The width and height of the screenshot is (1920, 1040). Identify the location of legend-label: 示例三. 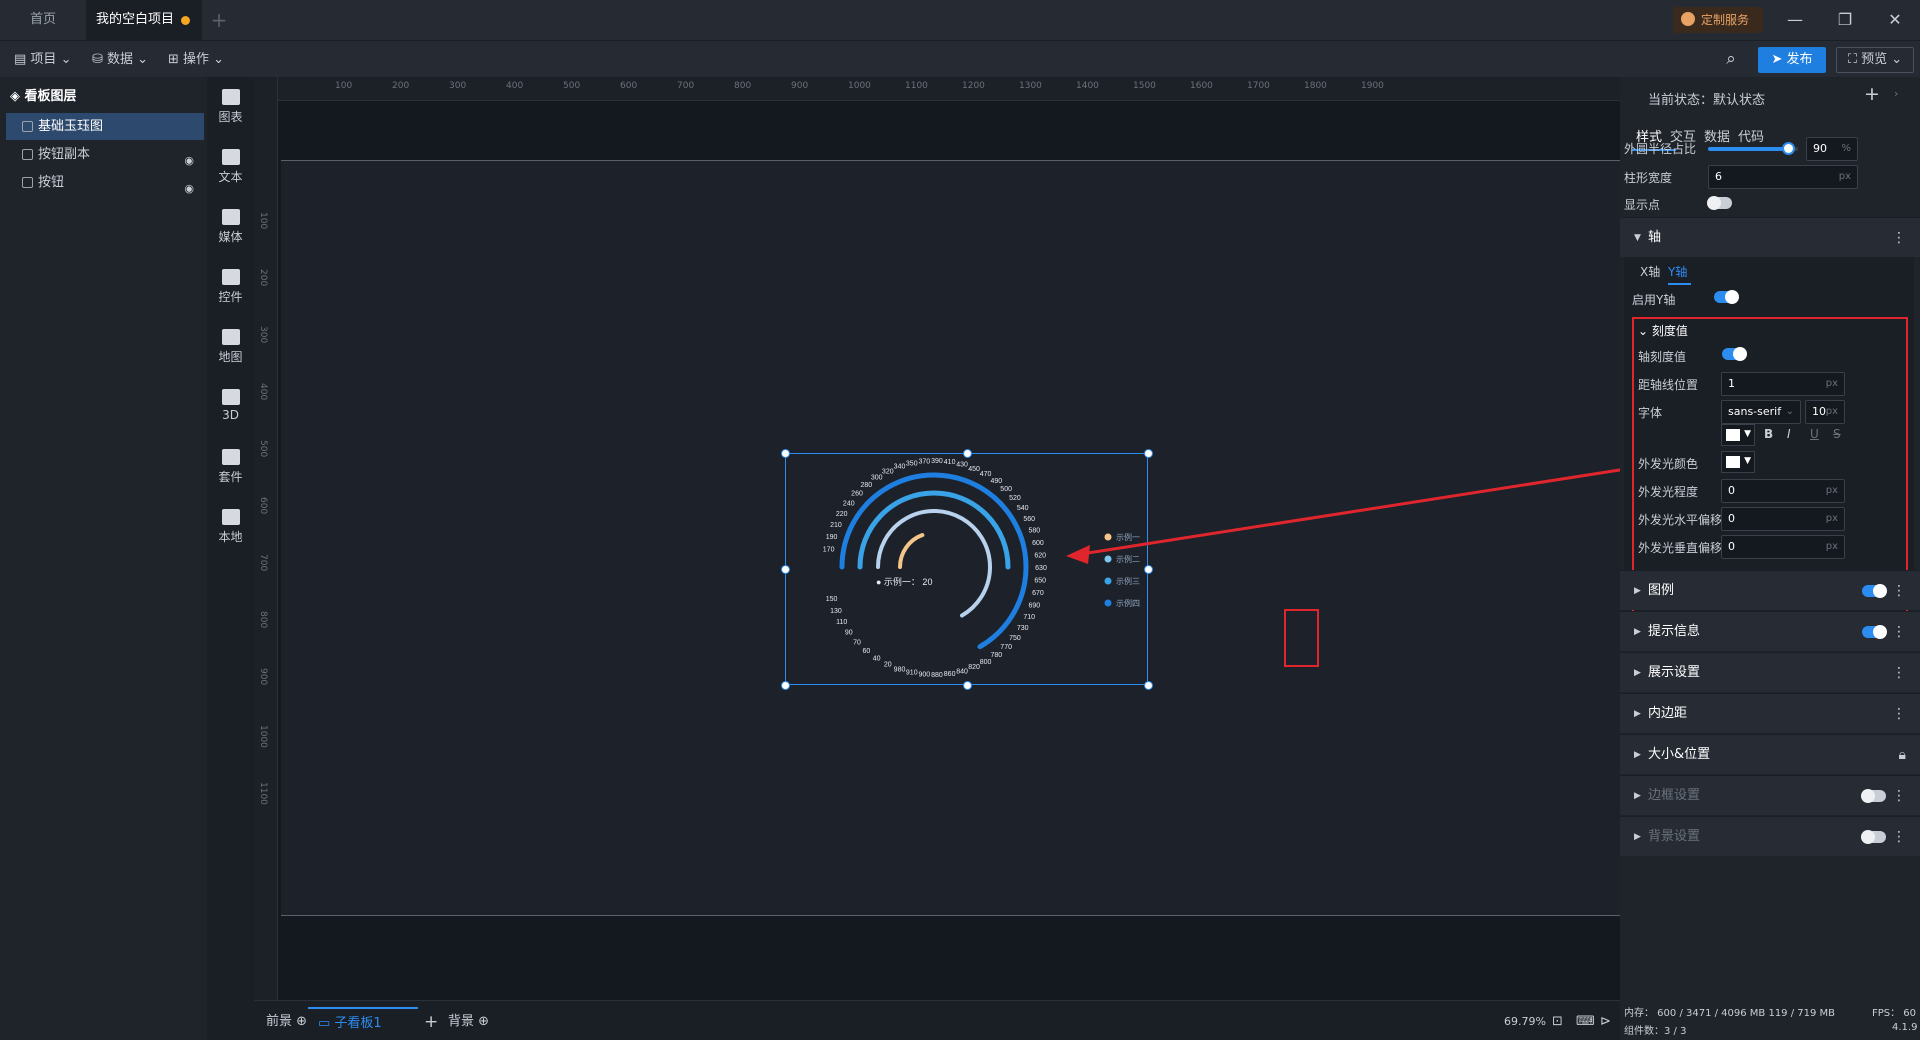
(1128, 581).